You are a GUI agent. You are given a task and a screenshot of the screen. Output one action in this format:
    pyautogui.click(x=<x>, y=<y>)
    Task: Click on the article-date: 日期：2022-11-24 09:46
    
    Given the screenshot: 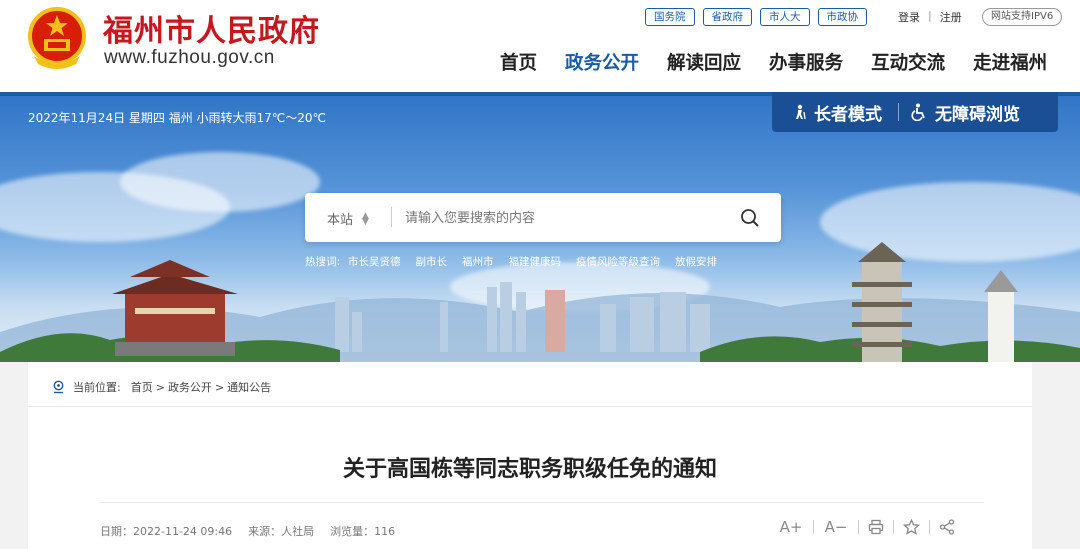 What is the action you would take?
    pyautogui.click(x=166, y=531)
    